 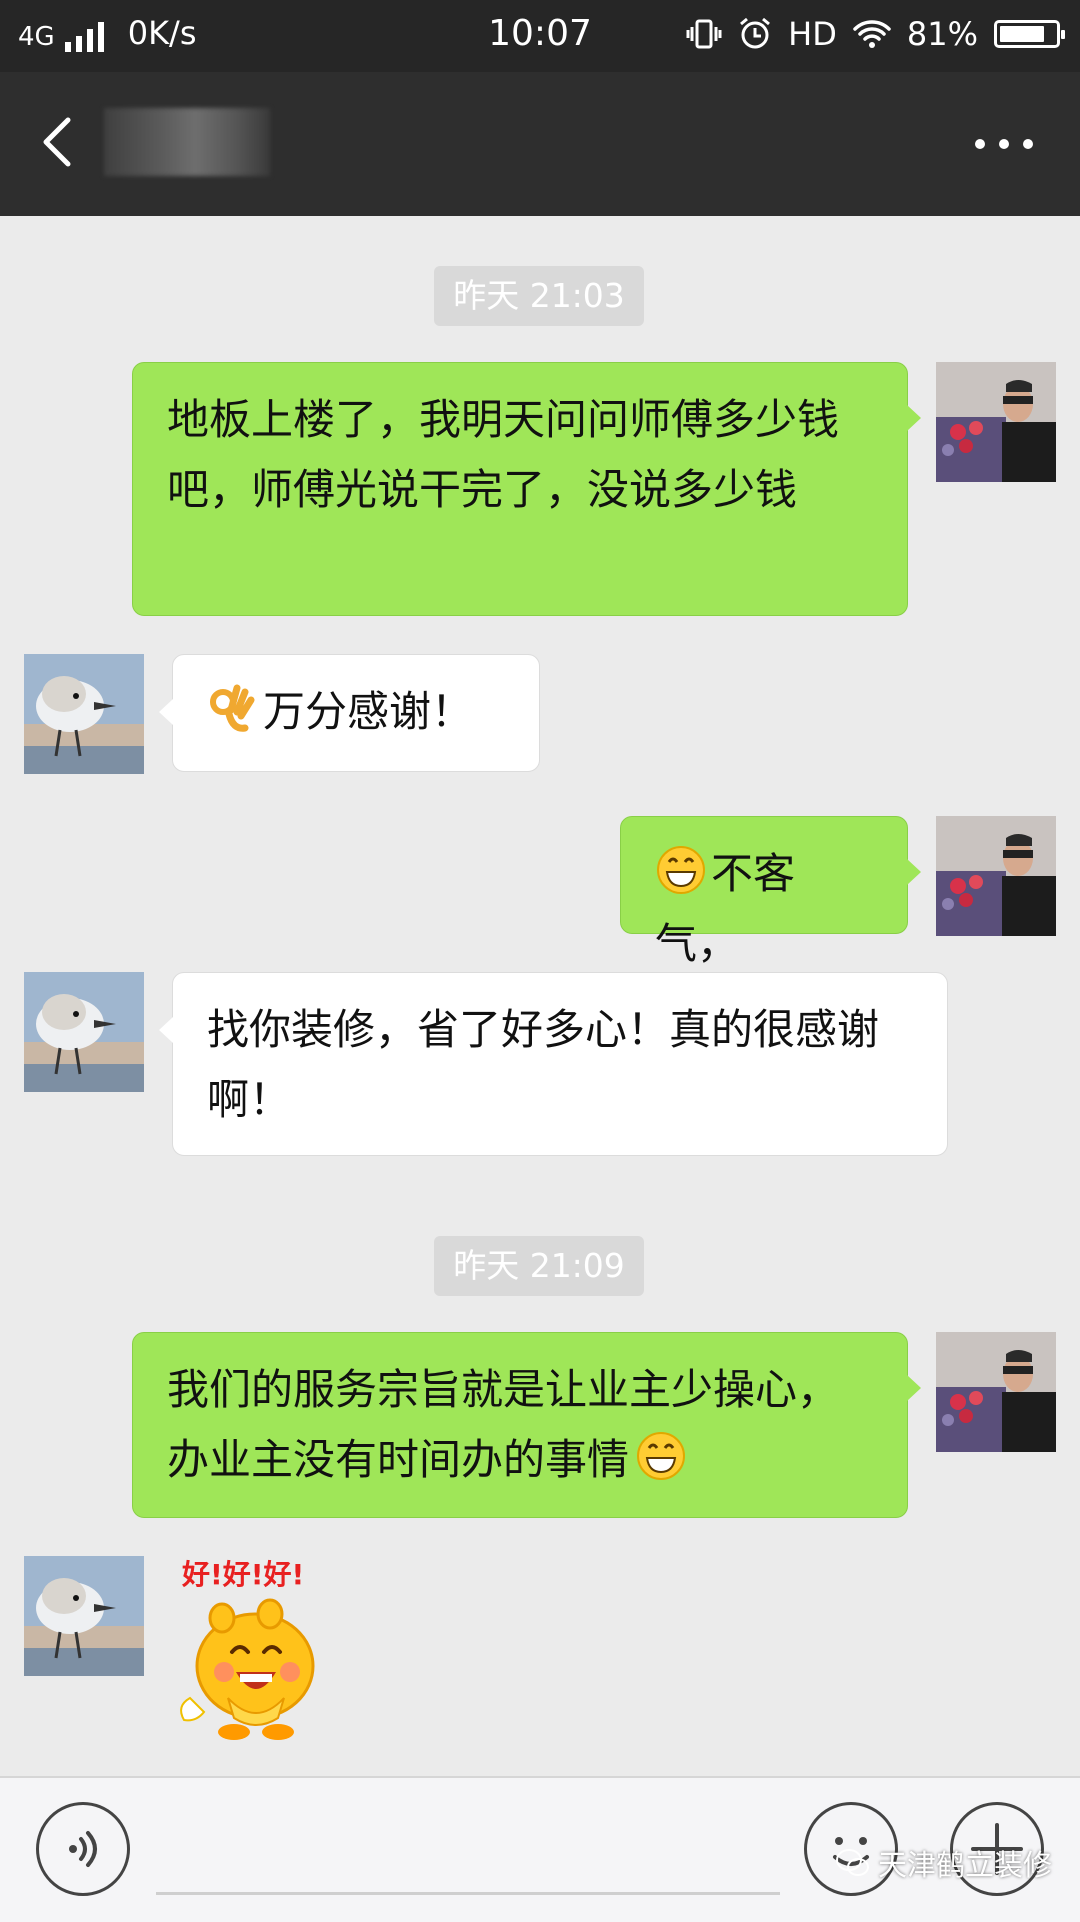 I want to click on message-bubble-sent: 不客气，, so click(x=770, y=892).